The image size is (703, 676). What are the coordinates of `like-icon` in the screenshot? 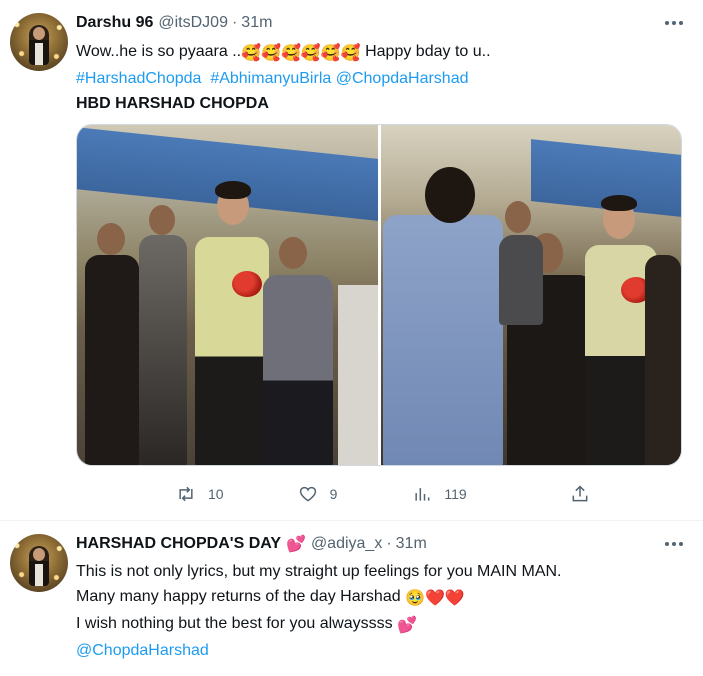 It's located at (307, 494).